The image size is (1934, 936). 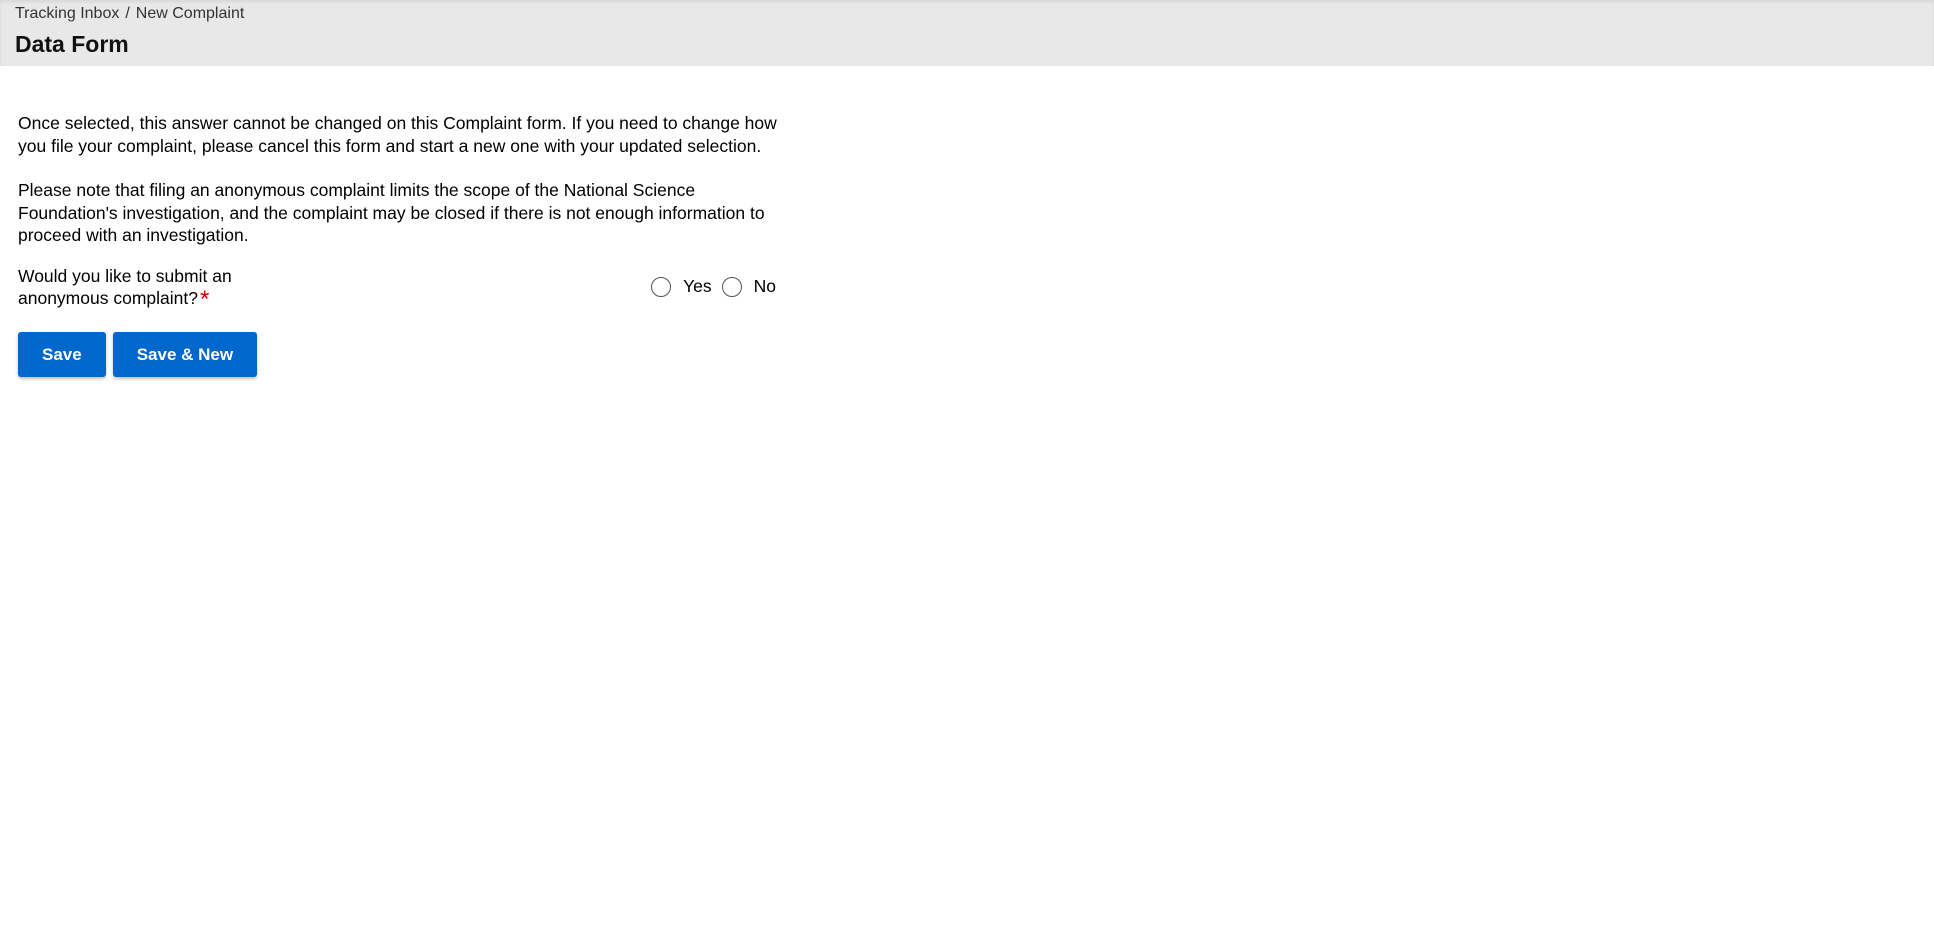 What do you see at coordinates (748, 286) in the screenshot?
I see `radio-option-no: No` at bounding box center [748, 286].